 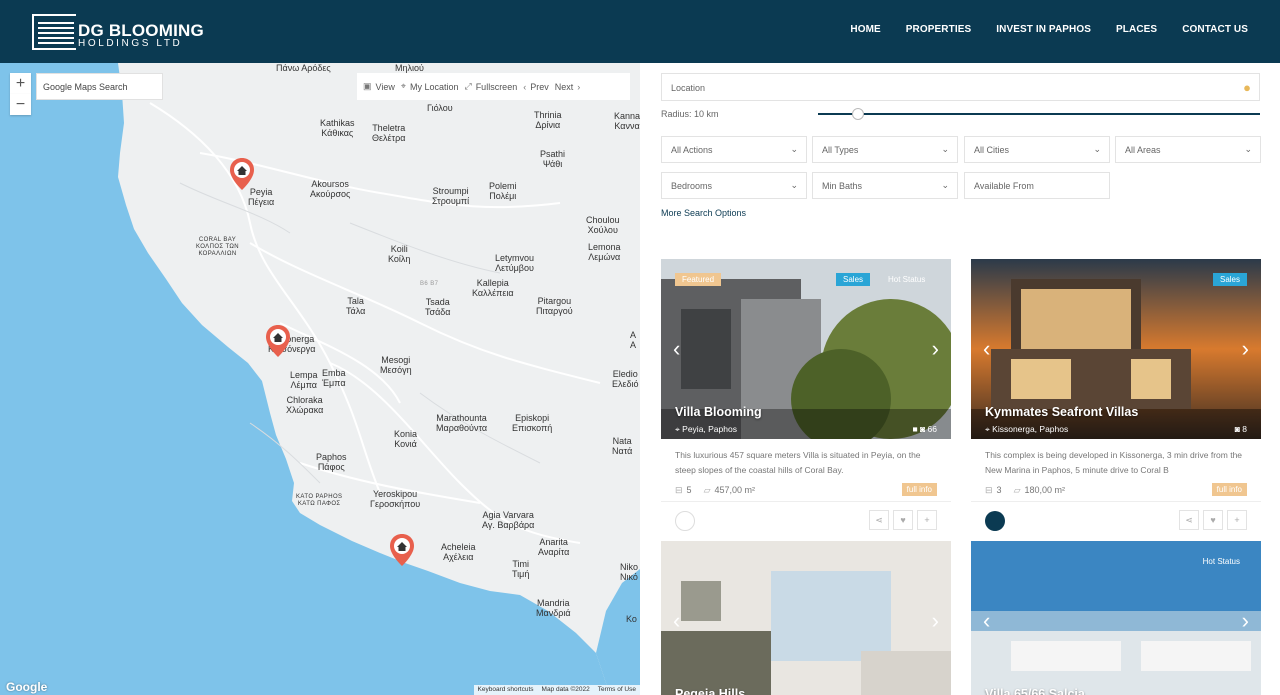 What do you see at coordinates (379, 86) in the screenshot?
I see `map-view-button: ▣ View` at bounding box center [379, 86].